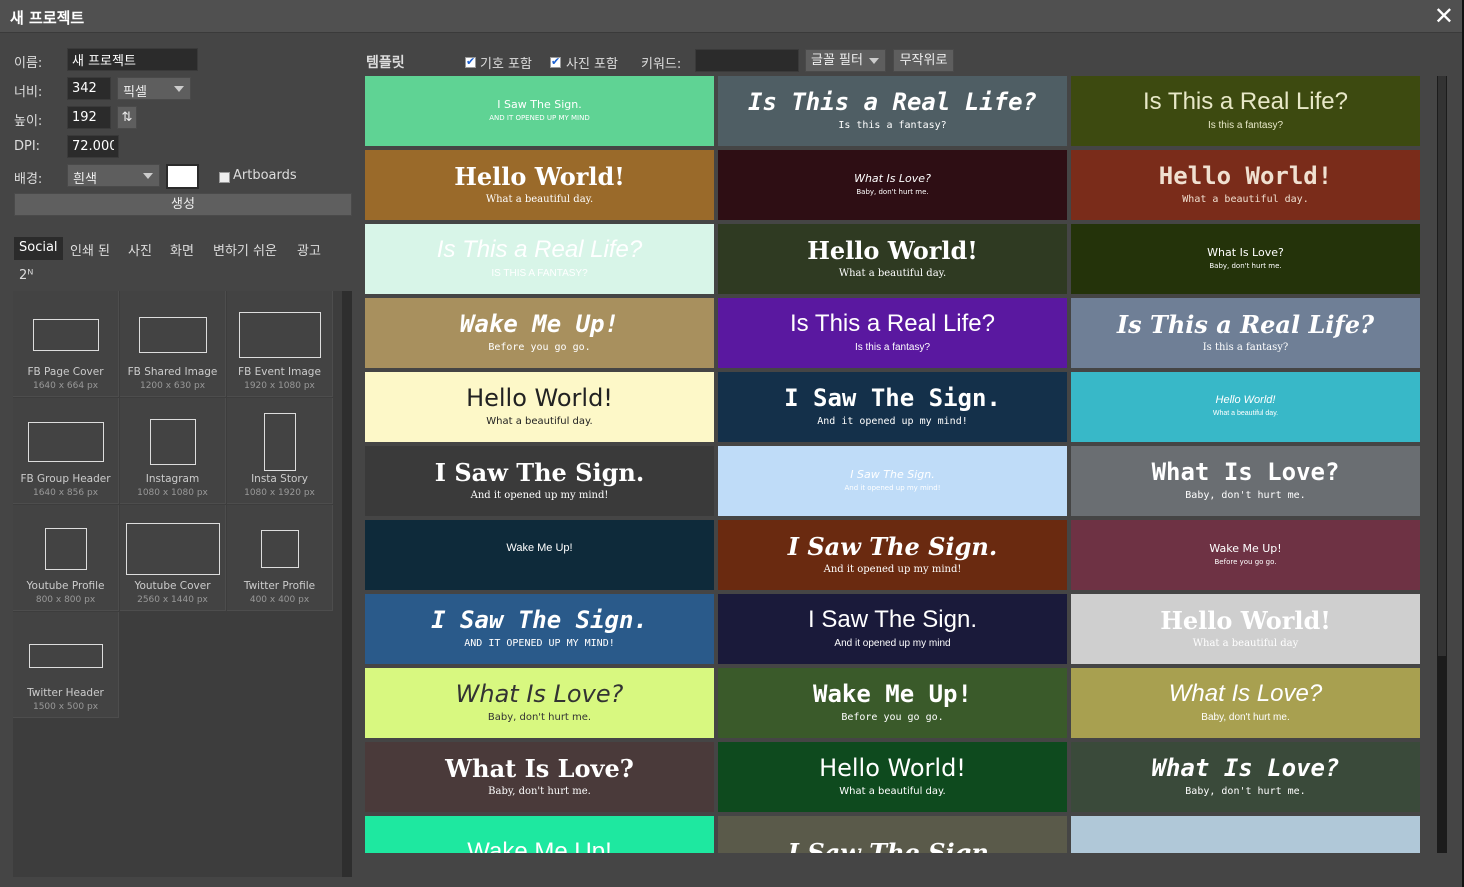  What do you see at coordinates (245, 248) in the screenshot?
I see `tab-4: 변하기 쉬운` at bounding box center [245, 248].